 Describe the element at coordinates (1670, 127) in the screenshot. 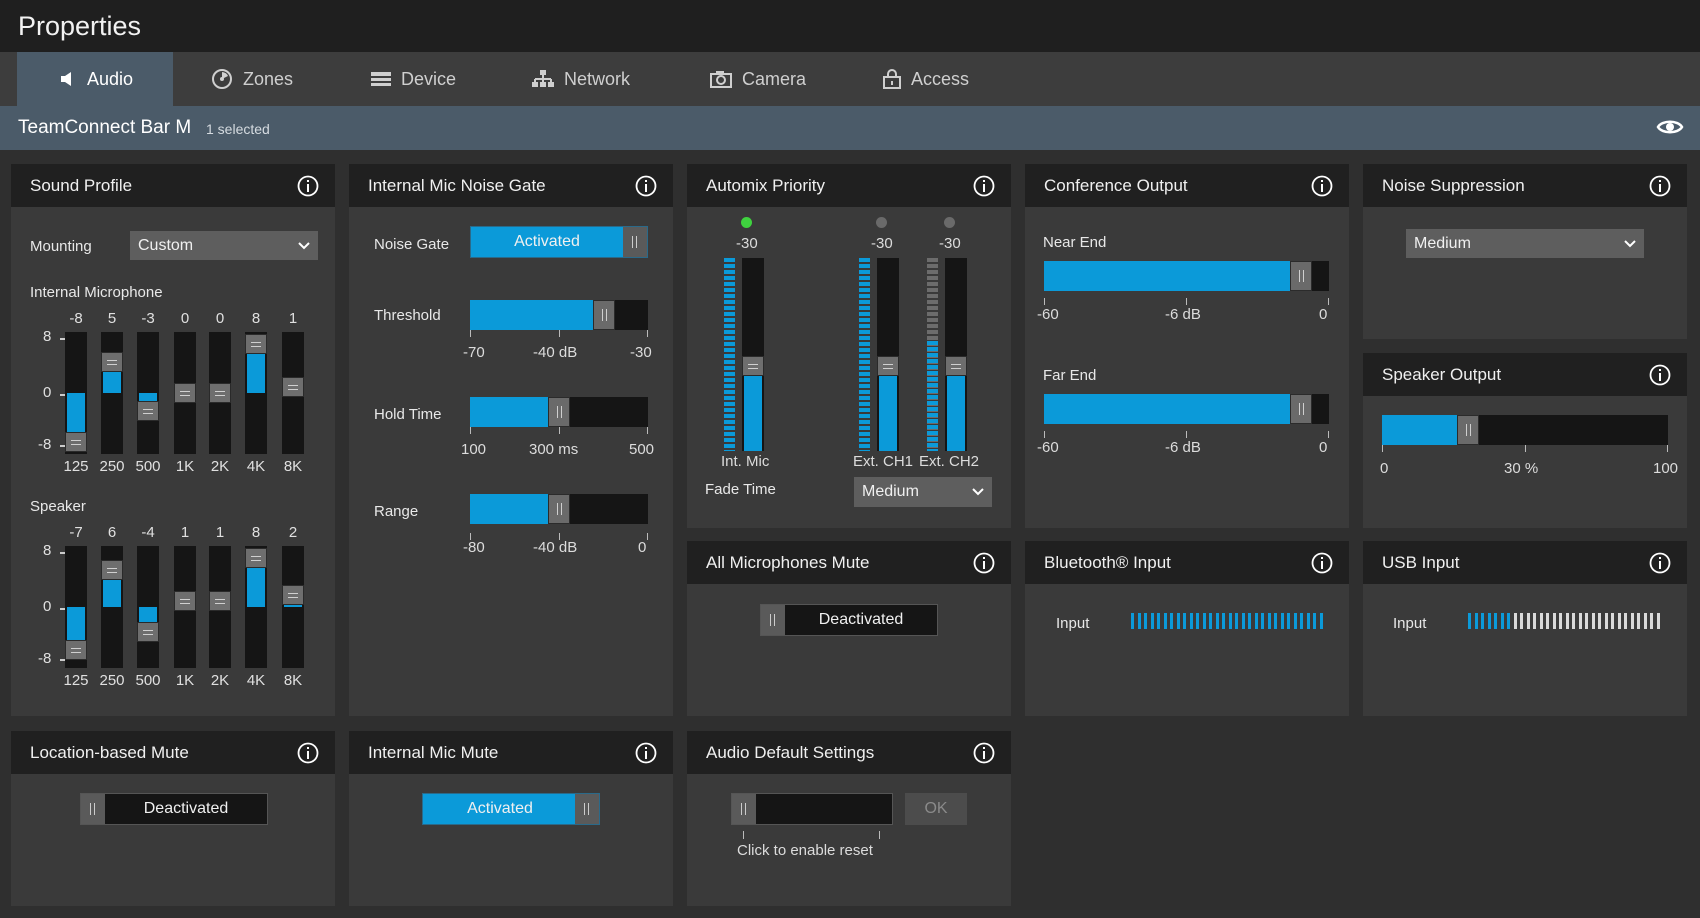

I see `eye-icon` at that location.